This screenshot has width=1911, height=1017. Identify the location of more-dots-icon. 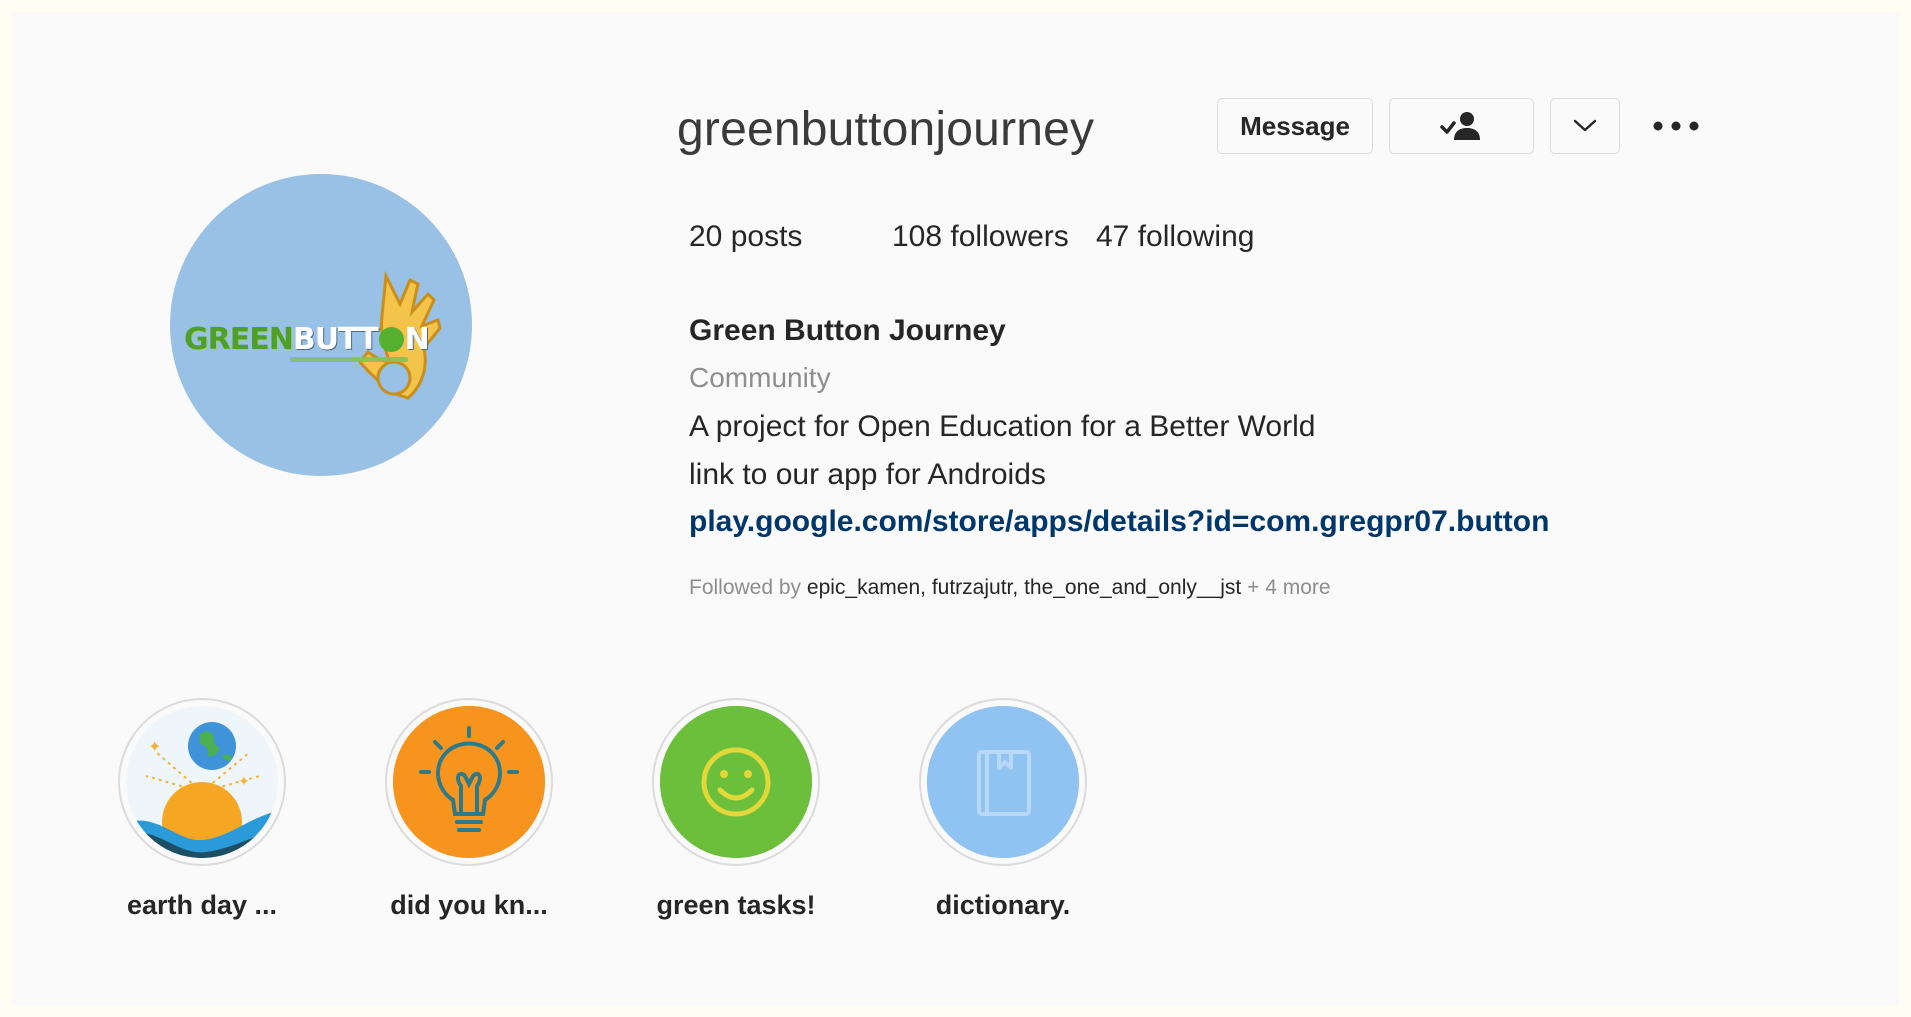
(1676, 126).